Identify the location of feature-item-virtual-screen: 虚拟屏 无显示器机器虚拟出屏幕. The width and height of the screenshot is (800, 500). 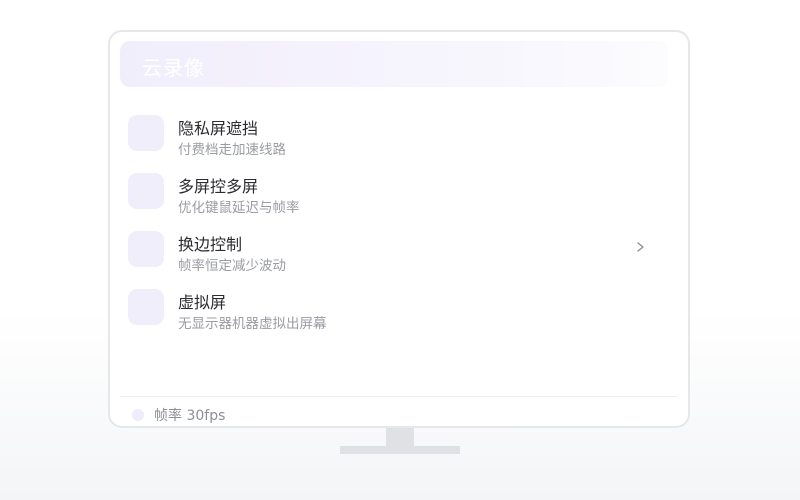
(398, 309).